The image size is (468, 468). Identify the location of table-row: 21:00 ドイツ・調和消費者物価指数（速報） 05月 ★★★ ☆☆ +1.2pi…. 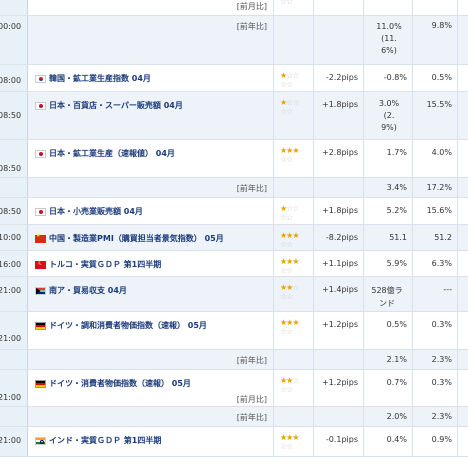
(234, 331).